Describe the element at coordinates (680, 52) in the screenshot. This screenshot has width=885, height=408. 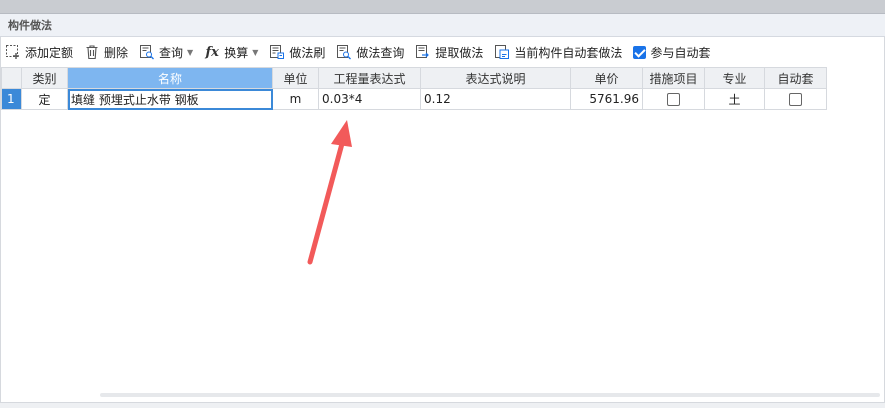
I see `join-auto-apply-label: 参与自动套` at that location.